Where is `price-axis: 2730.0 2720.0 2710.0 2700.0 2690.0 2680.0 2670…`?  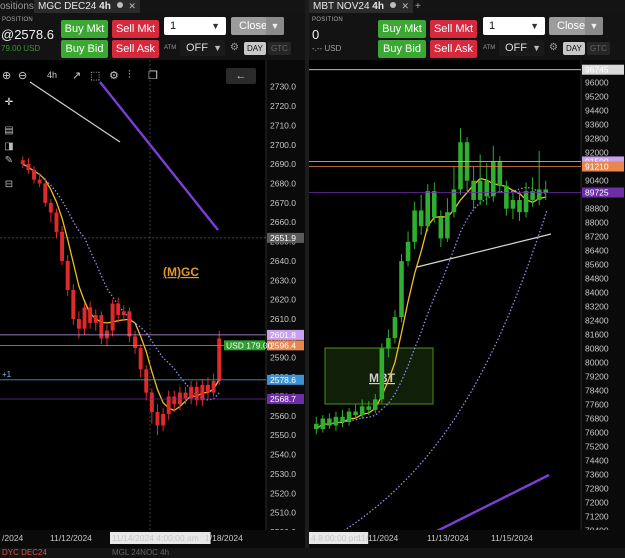
price-axis: 2730.0 2720.0 2710.0 2700.0 2690.0 2680.0 2670… is located at coordinates (285, 304).